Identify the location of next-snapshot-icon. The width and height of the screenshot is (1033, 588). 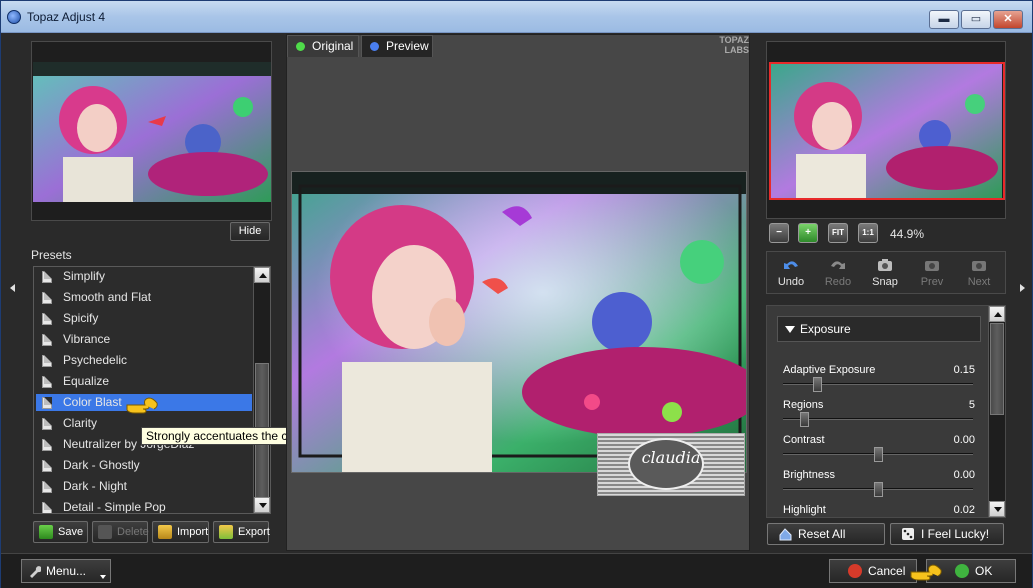
(979, 266).